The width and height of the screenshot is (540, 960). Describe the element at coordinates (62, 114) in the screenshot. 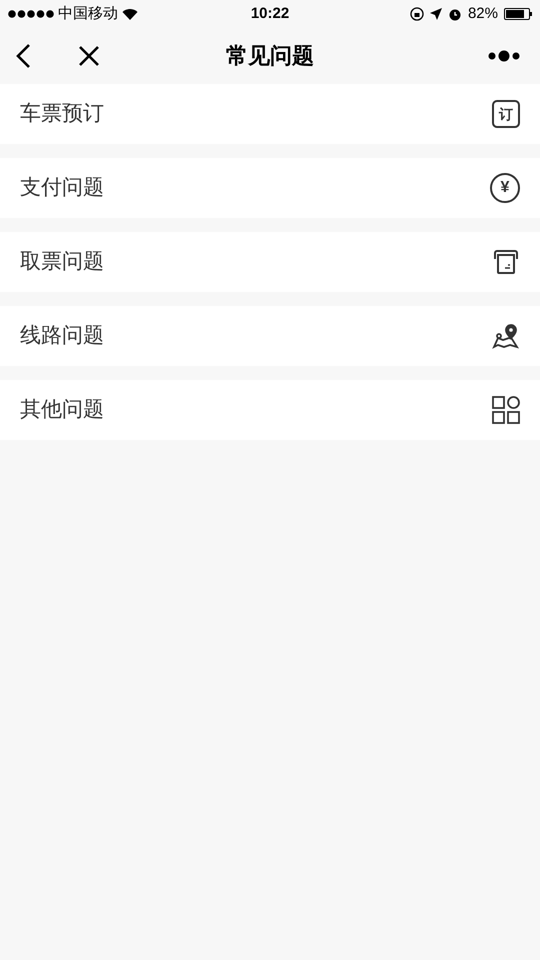

I see `category-label: 车票预订` at that location.